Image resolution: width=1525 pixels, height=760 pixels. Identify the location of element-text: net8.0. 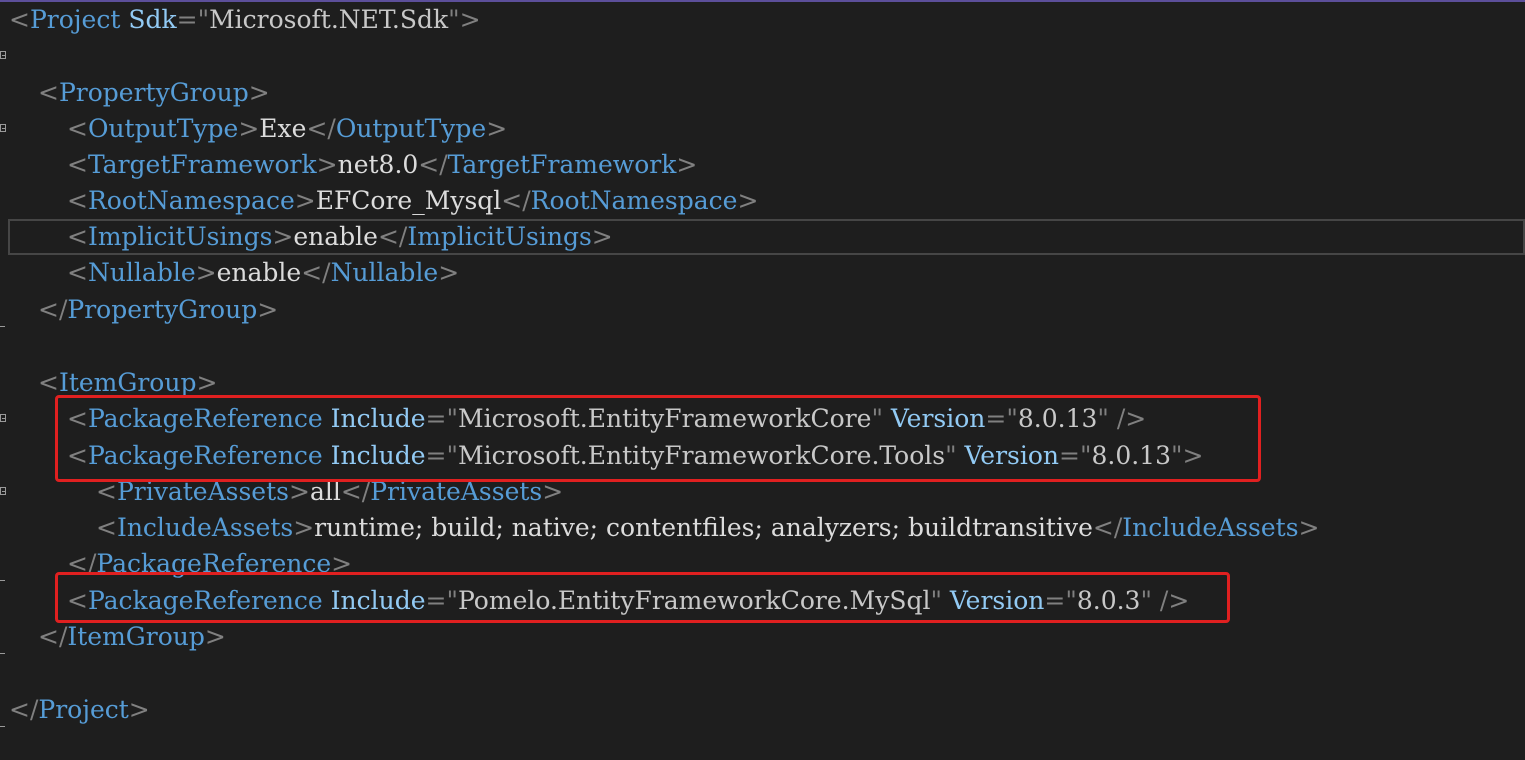
(378, 164).